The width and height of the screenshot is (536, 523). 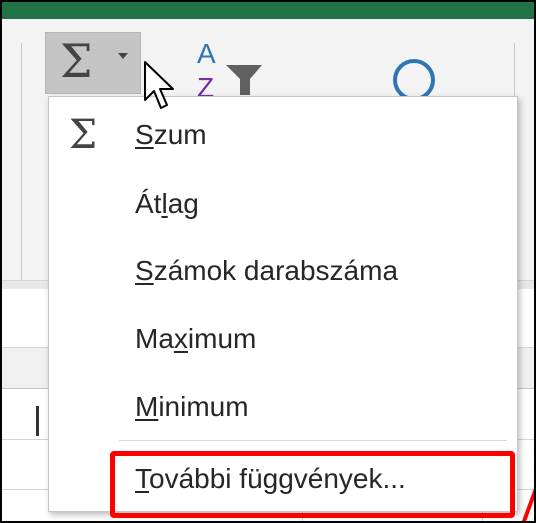 I want to click on menu-item-label: Számok darabszáma, so click(x=267, y=270).